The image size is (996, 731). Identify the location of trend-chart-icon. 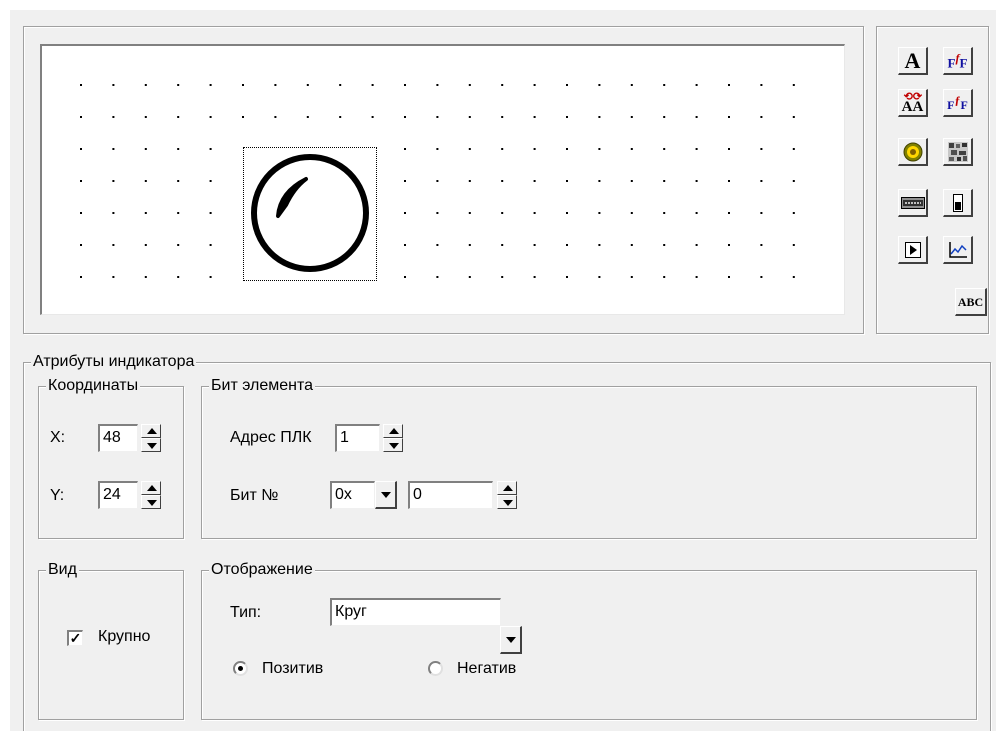
(957, 249).